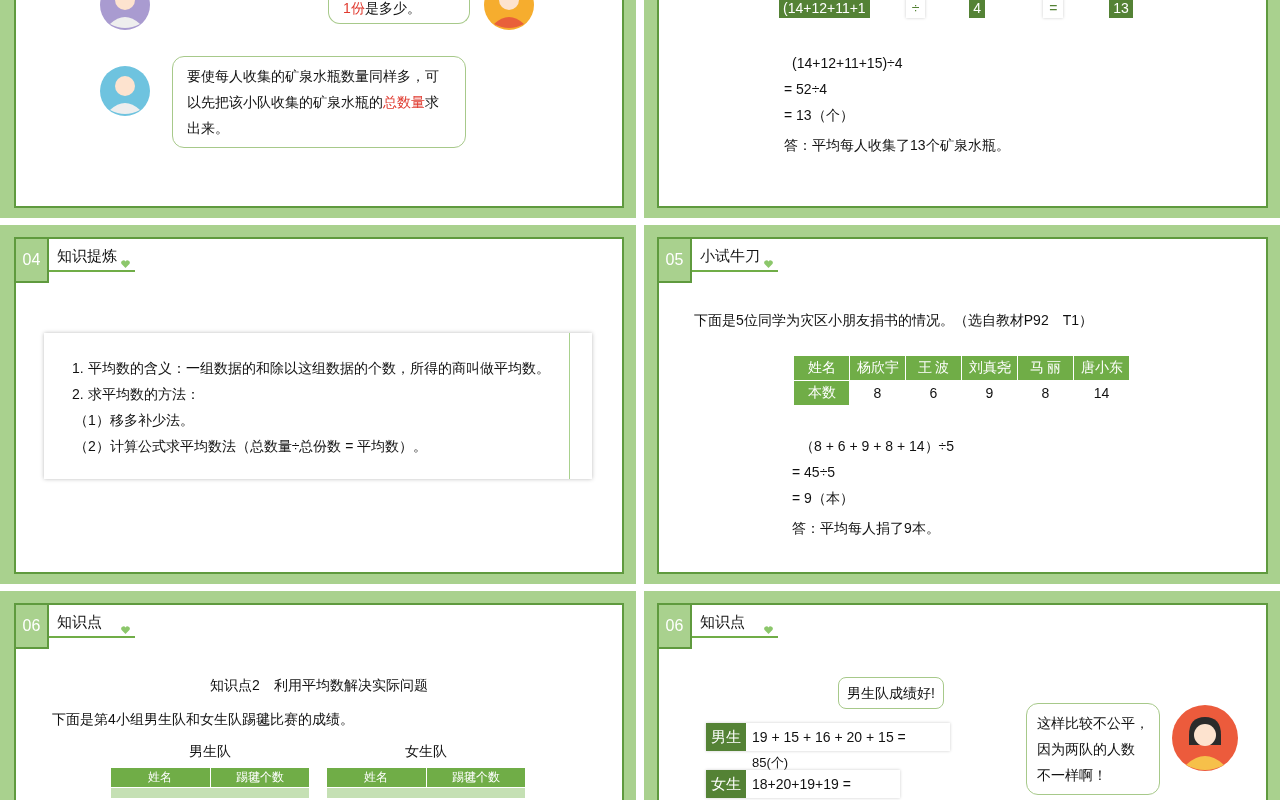 The height and width of the screenshot is (800, 1280). I want to click on row-label: 女生, so click(726, 784).